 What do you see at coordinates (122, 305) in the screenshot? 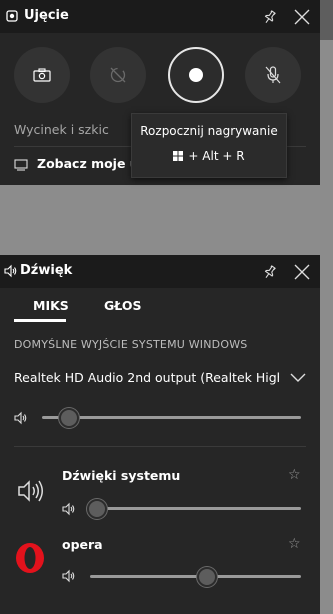
I see `tab-voice: GŁOS` at bounding box center [122, 305].